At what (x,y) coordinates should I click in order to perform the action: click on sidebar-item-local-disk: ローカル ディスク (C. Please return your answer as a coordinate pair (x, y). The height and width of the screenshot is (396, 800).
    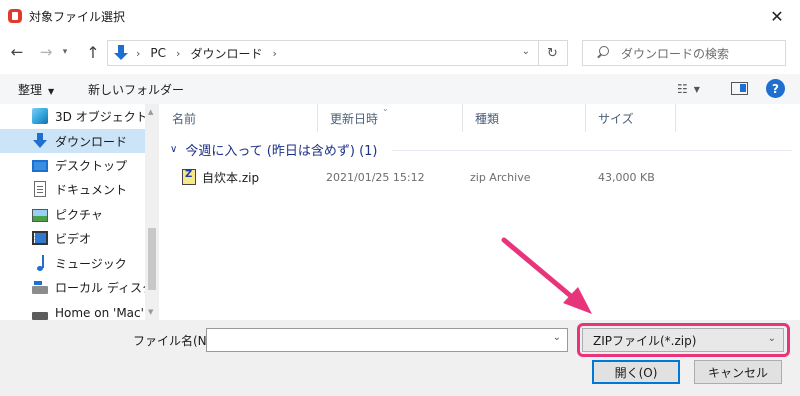
    Looking at the image, I should click on (72, 287).